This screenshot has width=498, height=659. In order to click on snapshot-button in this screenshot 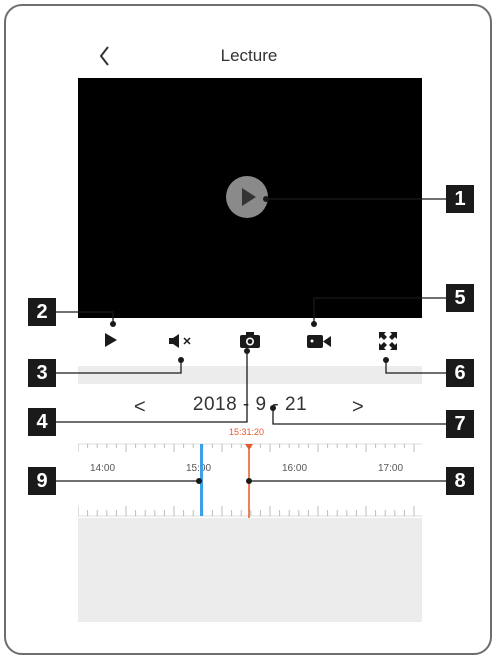, I will do `click(250, 340)`.